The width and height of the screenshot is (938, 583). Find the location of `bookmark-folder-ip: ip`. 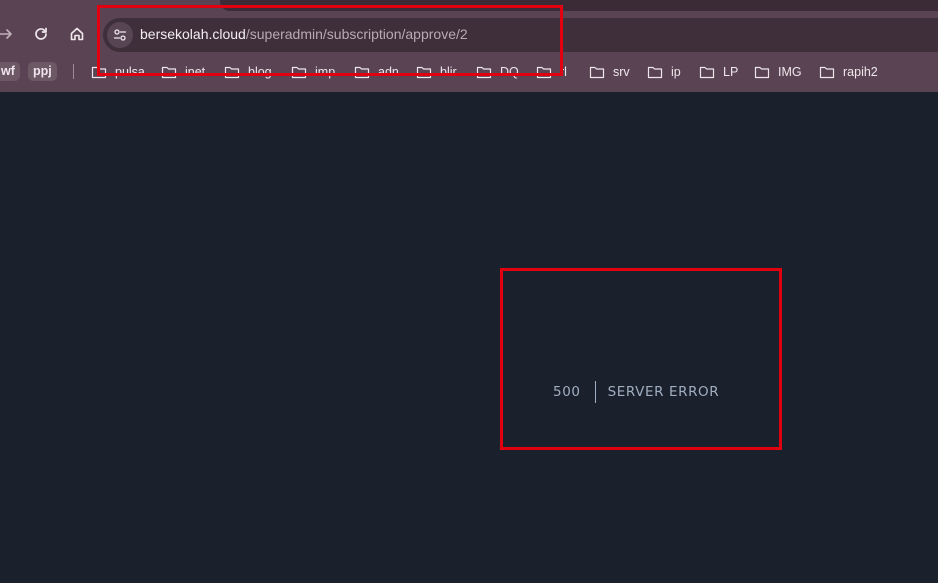

bookmark-folder-ip: ip is located at coordinates (664, 71).